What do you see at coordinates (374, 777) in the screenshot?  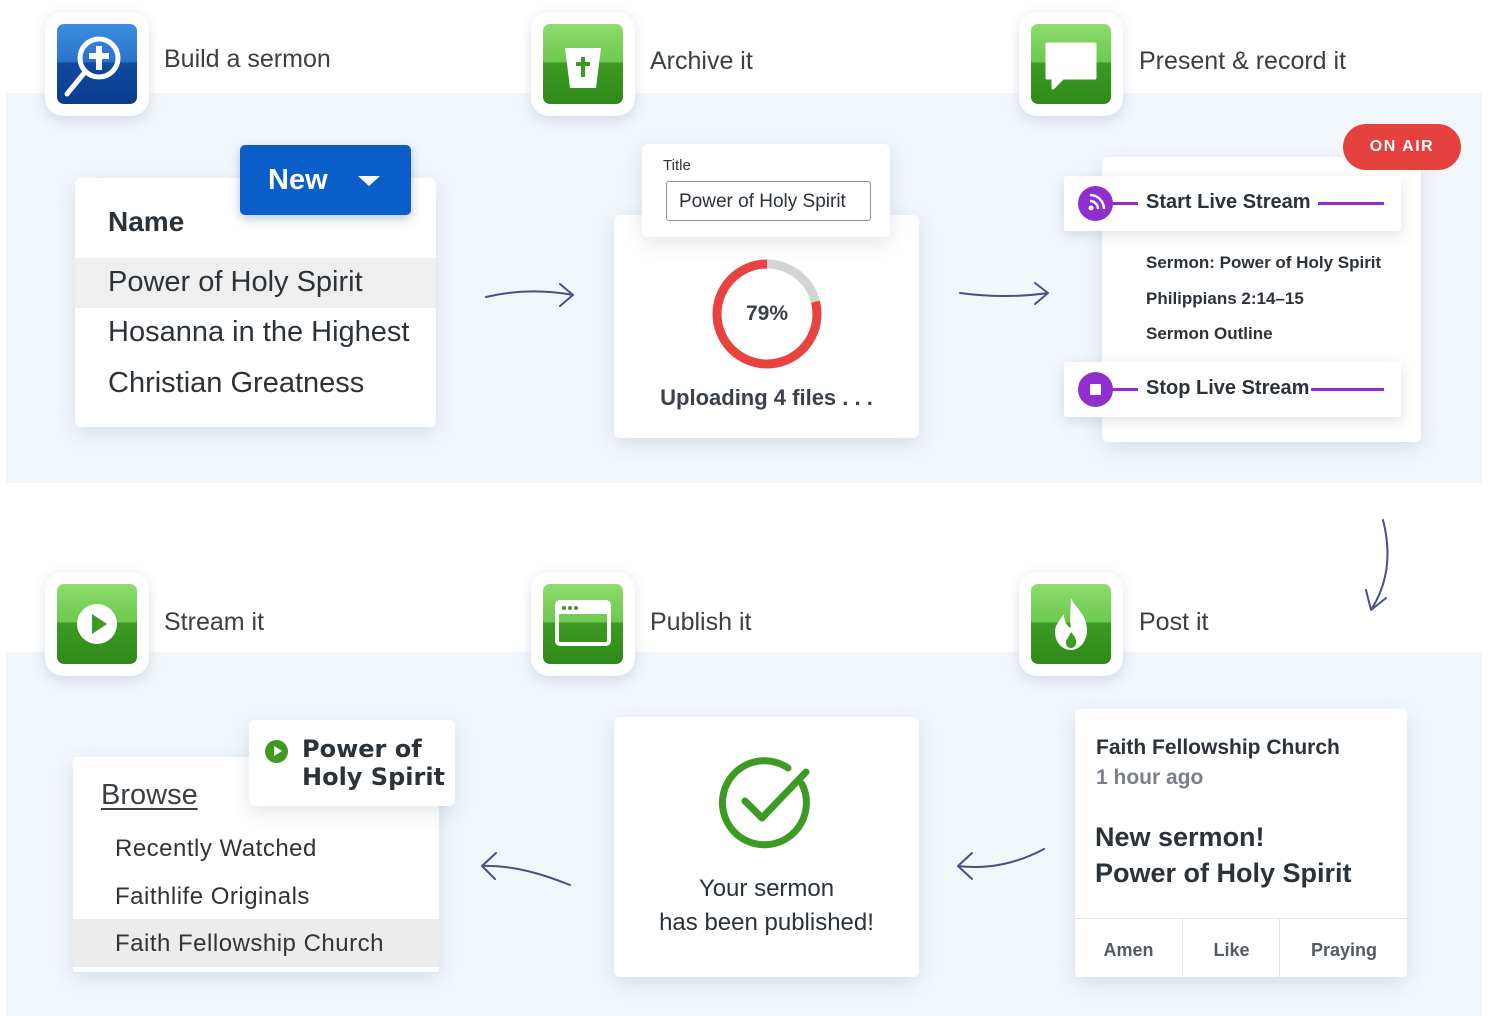 I see `now-playing-title-line2: Holy Spirit` at bounding box center [374, 777].